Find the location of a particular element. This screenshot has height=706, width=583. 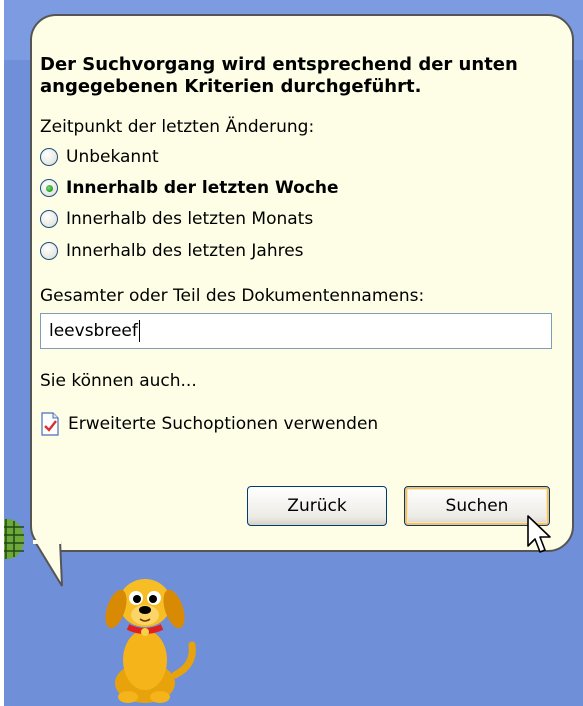

radio-label: Unbekannt is located at coordinates (112, 157).